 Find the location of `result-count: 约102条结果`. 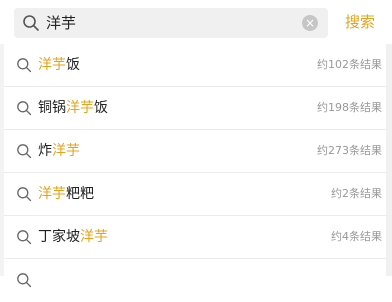

result-count: 约102条结果 is located at coordinates (349, 64).